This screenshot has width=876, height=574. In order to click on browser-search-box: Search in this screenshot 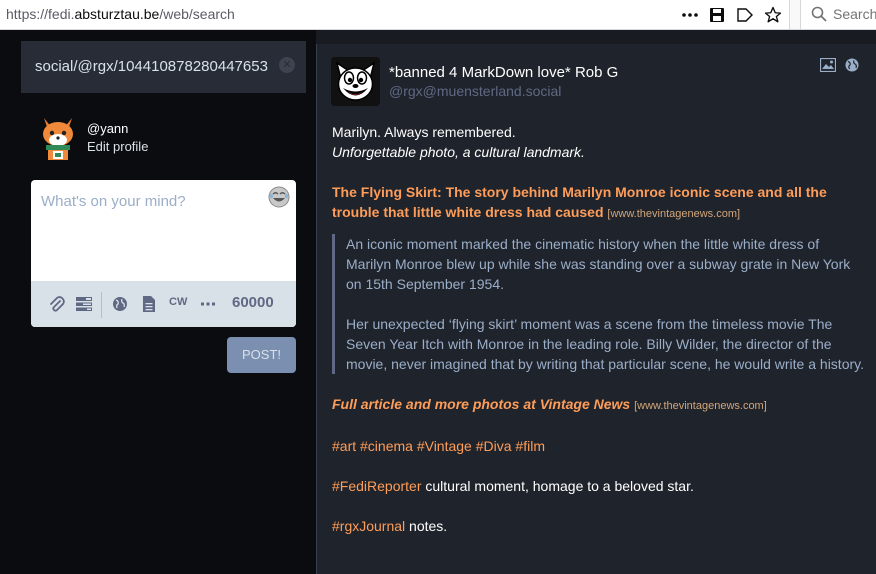, I will do `click(838, 14)`.